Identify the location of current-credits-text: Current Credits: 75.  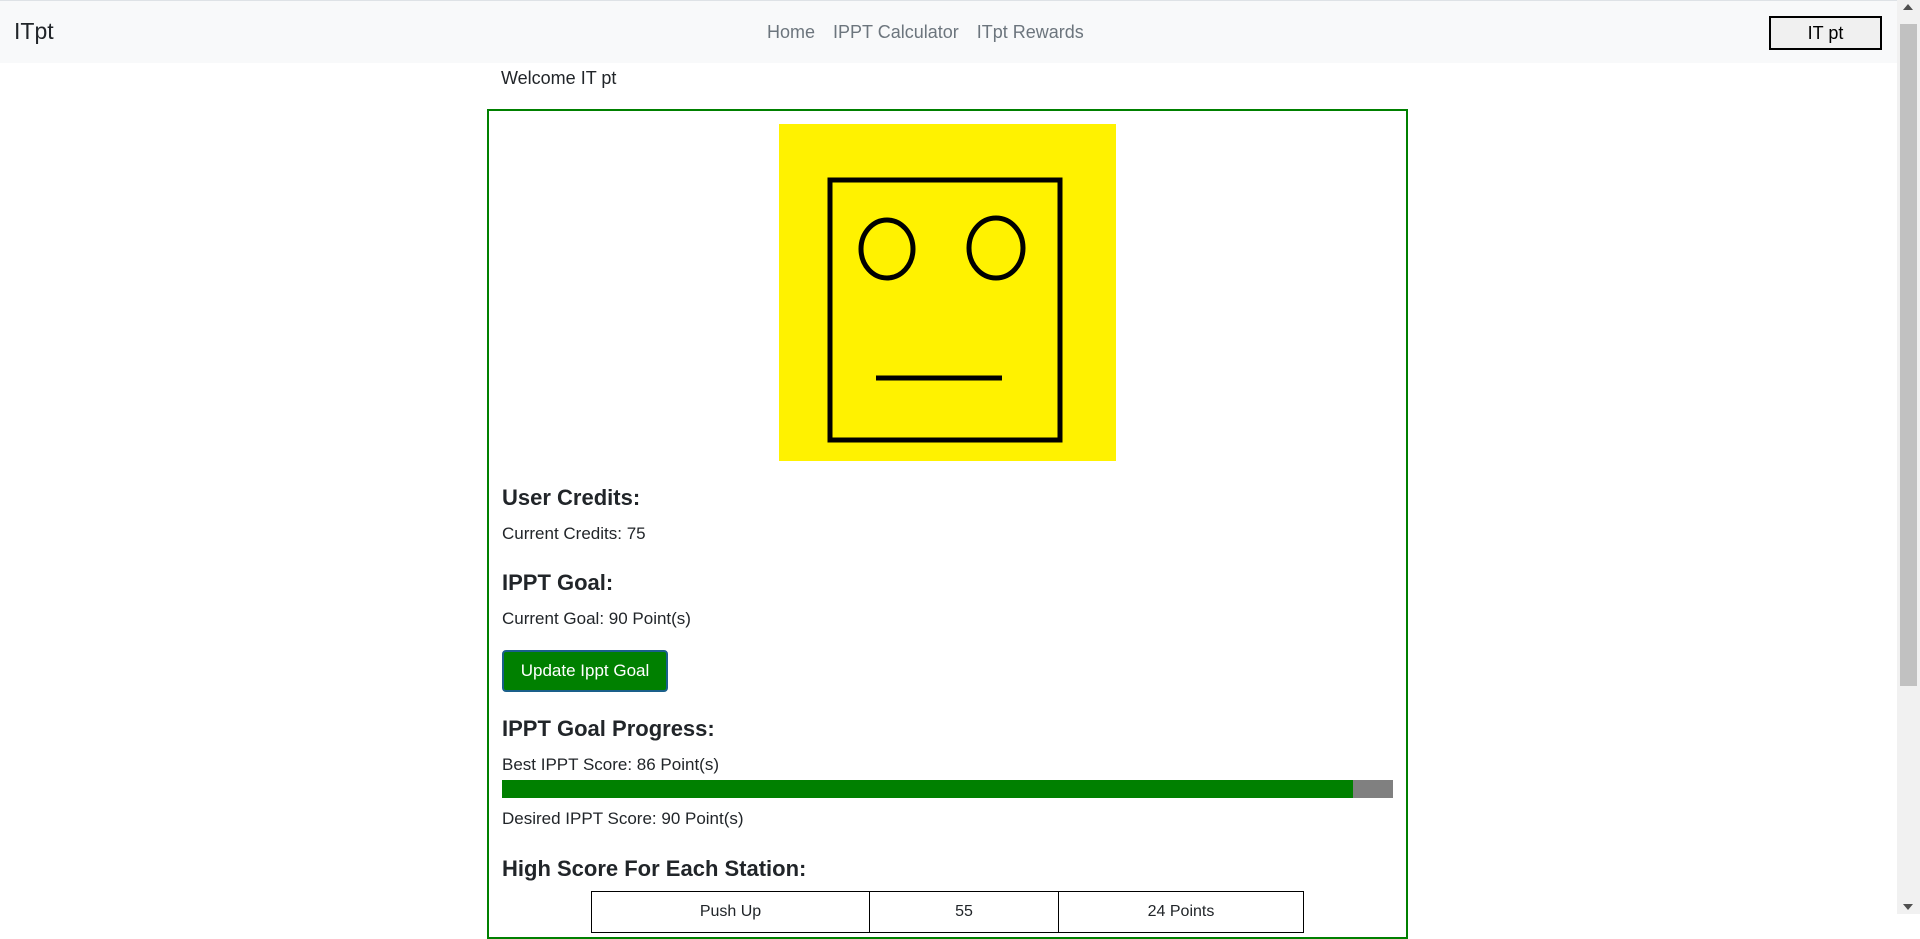
(574, 533).